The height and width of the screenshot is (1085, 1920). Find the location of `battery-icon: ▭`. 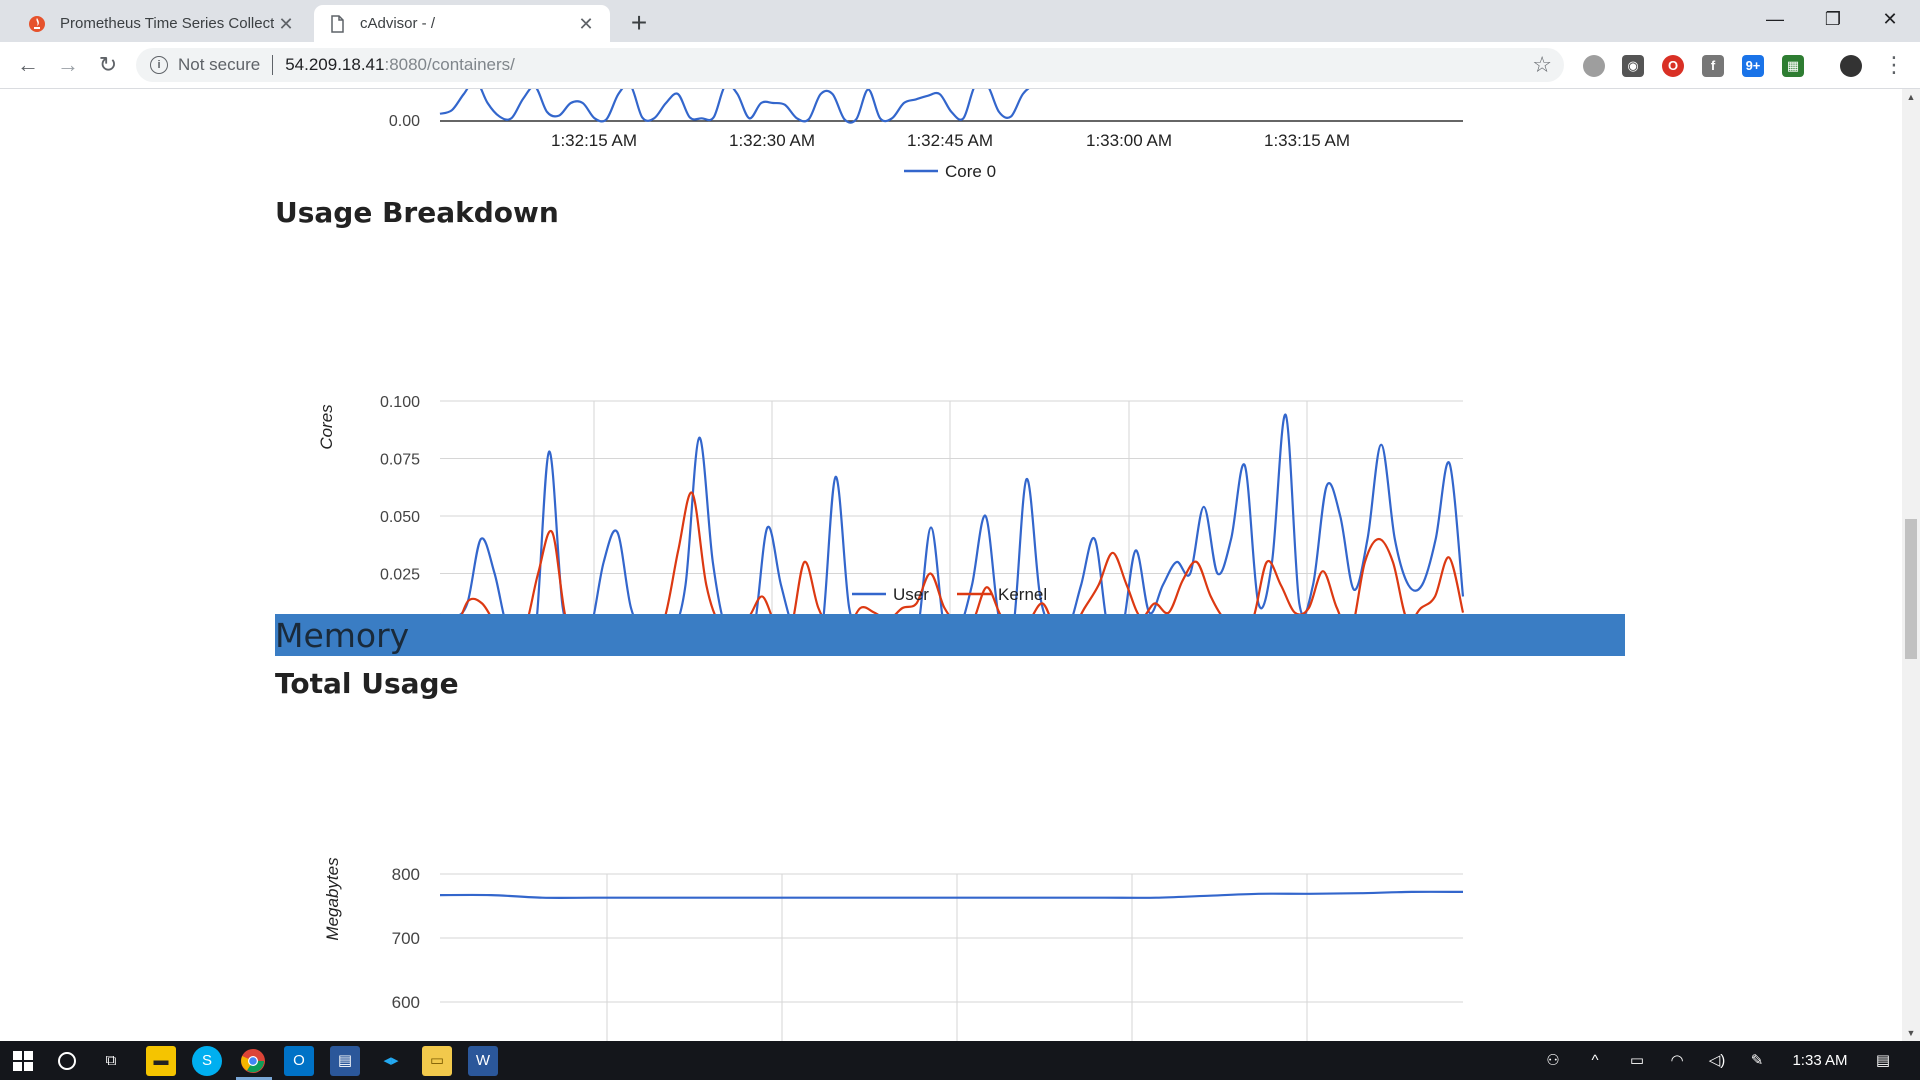

battery-icon: ▭ is located at coordinates (1637, 1060).